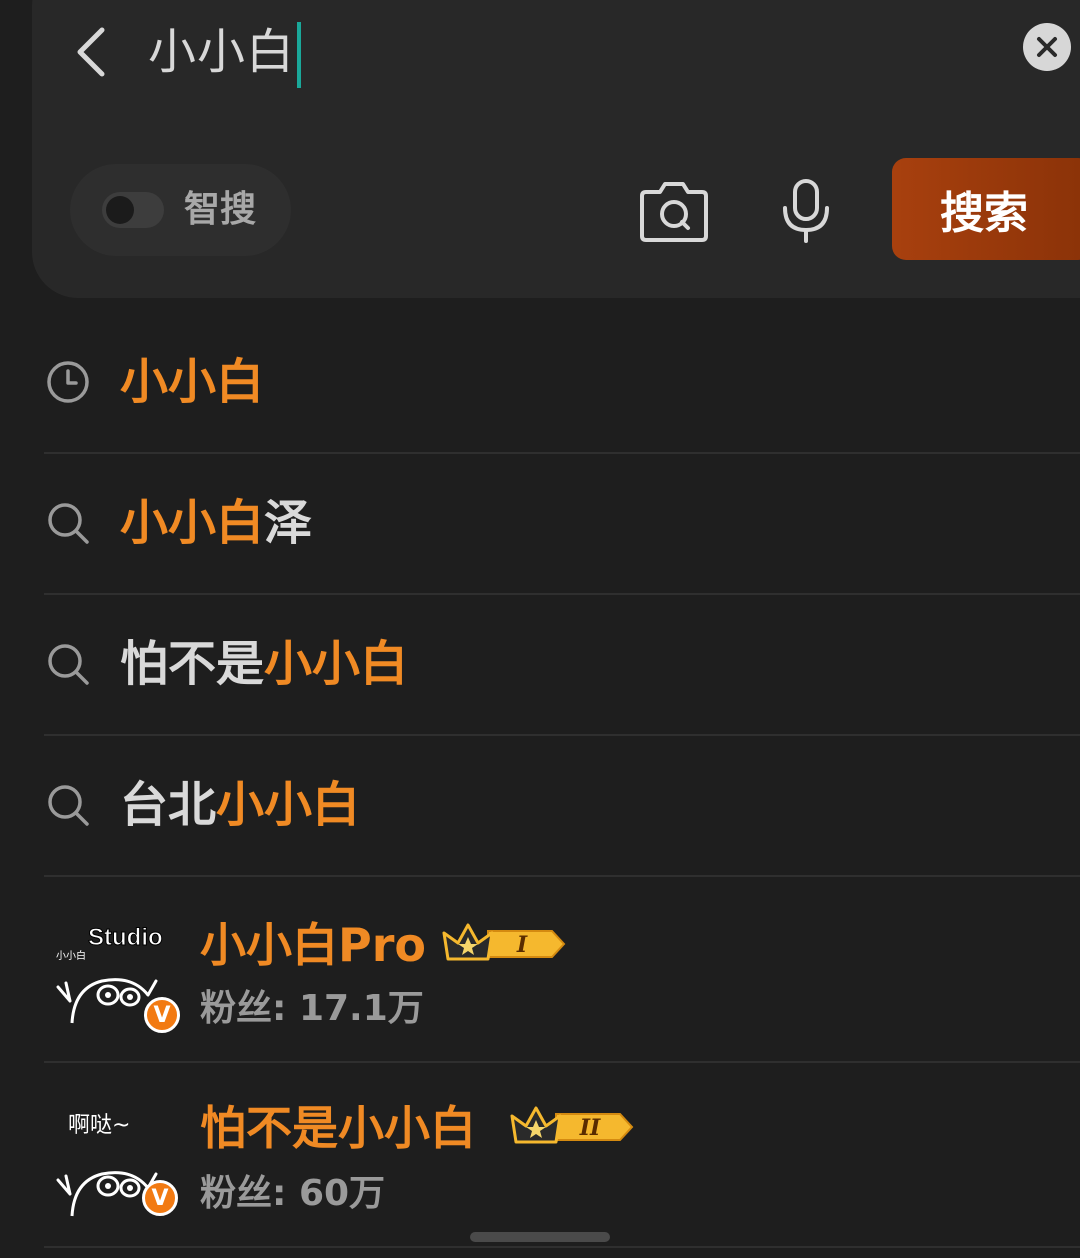  I want to click on voice-search-button, so click(806, 211).